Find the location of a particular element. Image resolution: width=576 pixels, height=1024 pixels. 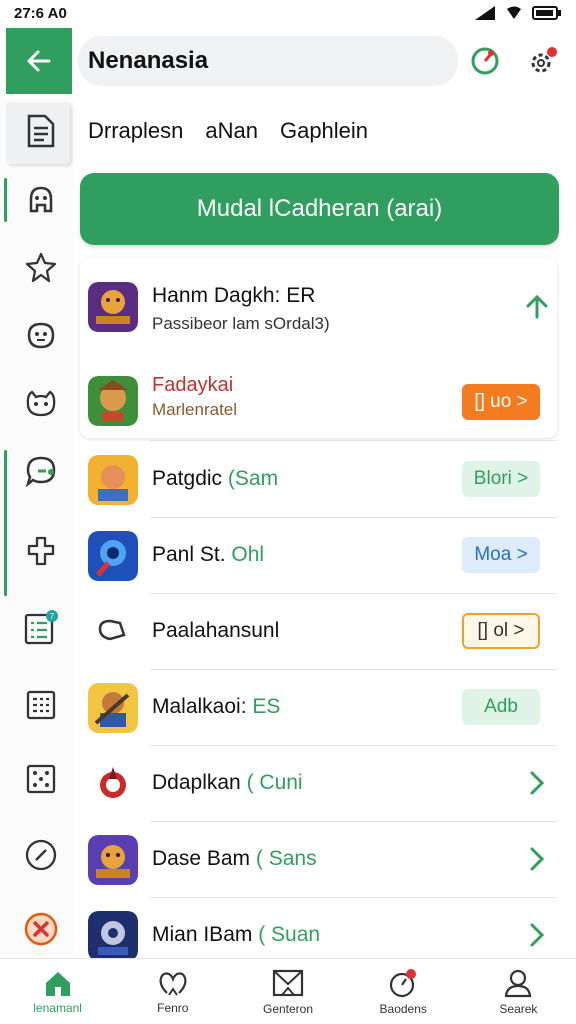

rail-puzzle is located at coordinates (41, 551).